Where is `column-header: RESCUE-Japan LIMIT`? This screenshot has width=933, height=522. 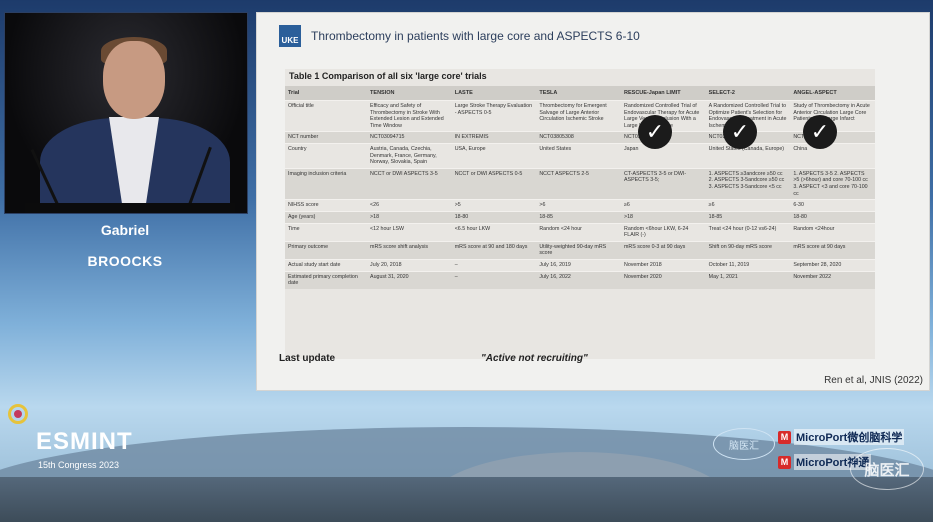
column-header: RESCUE-Japan LIMIT is located at coordinates (663, 93).